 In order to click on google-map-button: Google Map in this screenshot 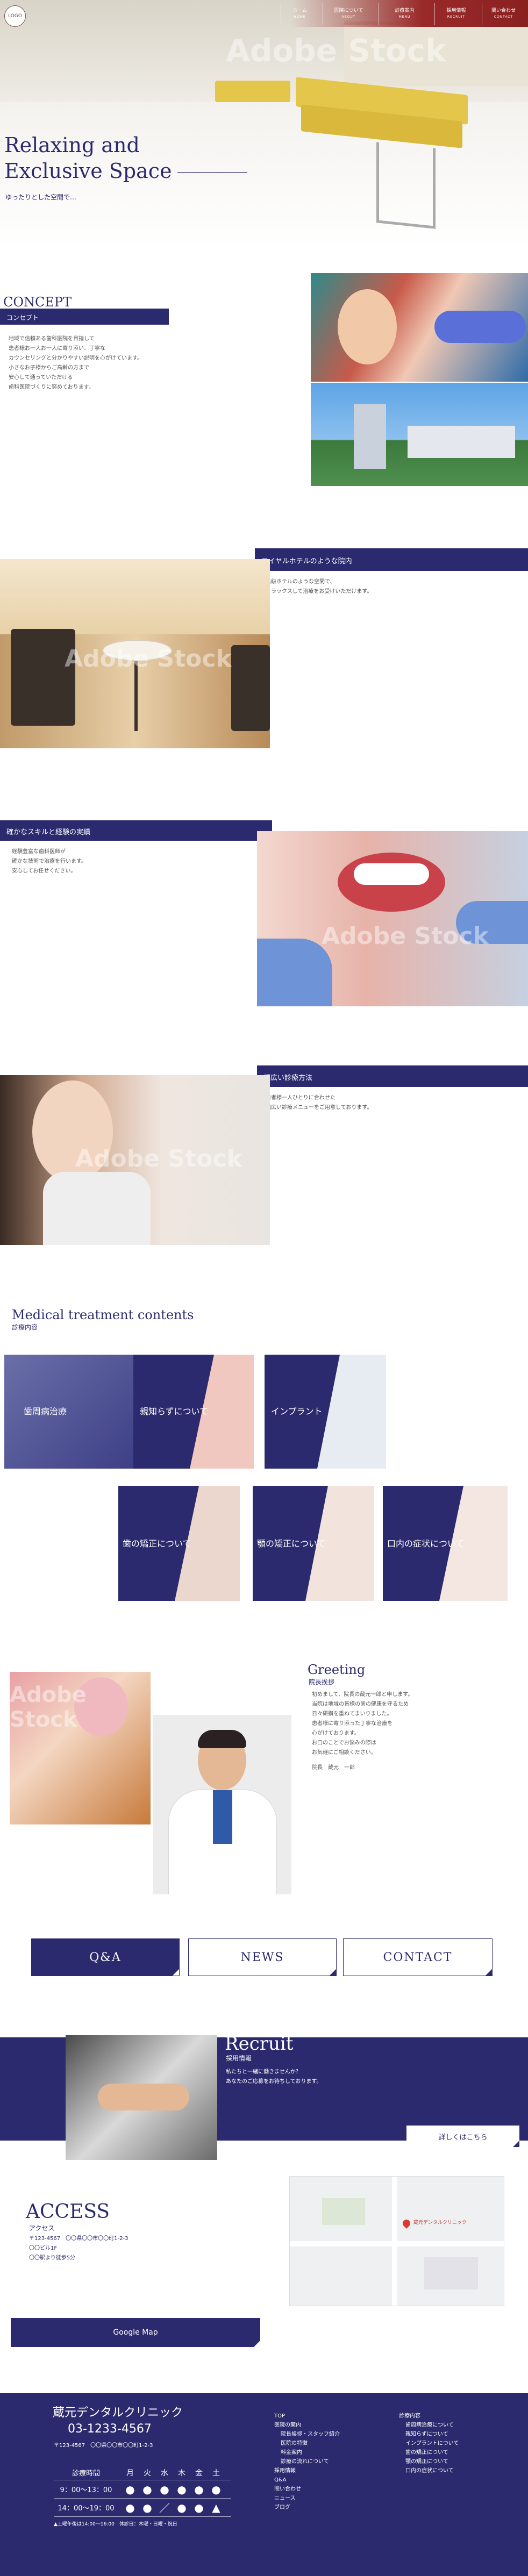, I will do `click(135, 2332)`.